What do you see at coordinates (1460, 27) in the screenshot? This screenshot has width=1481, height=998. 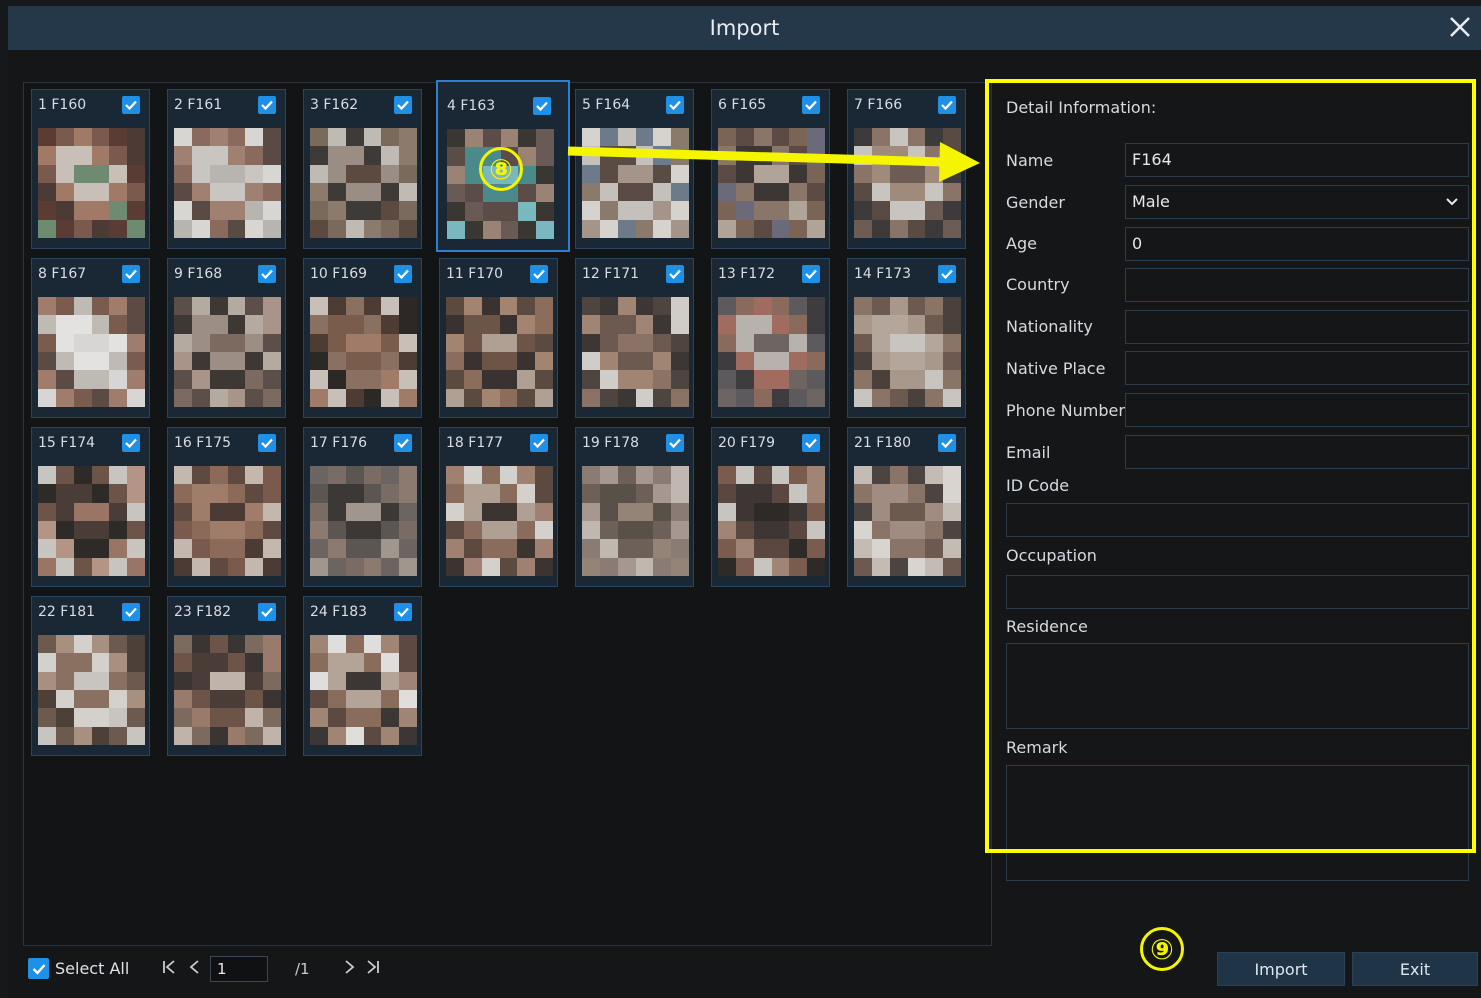 I see `close-button` at bounding box center [1460, 27].